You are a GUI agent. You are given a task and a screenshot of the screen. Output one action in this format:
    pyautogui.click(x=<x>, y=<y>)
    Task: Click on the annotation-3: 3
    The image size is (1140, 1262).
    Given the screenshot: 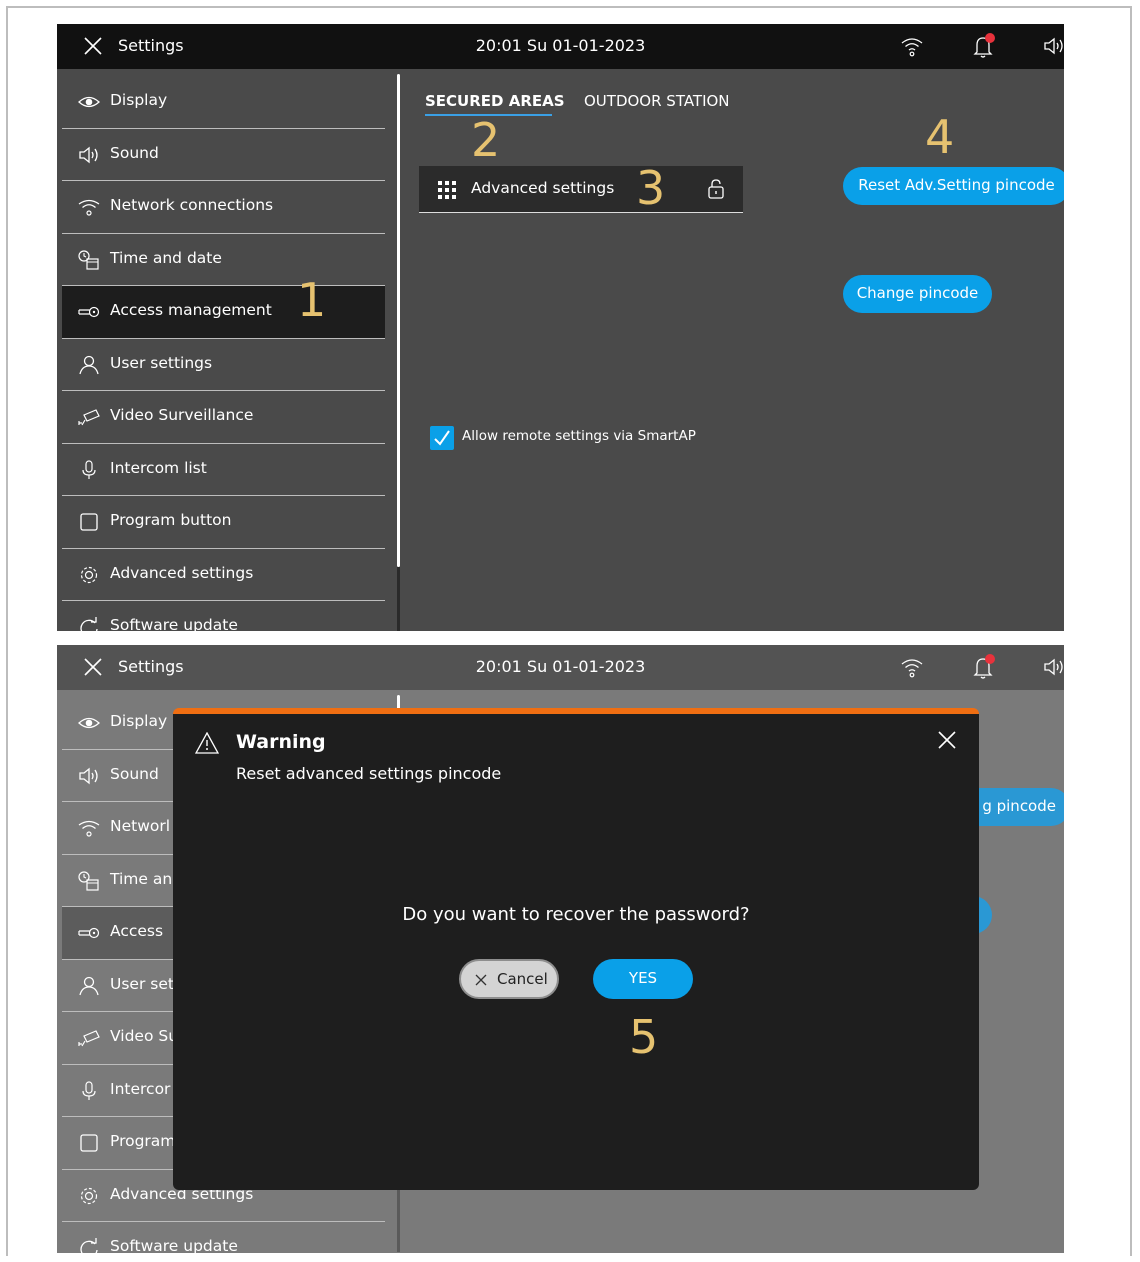 What is the action you would take?
    pyautogui.click(x=651, y=188)
    